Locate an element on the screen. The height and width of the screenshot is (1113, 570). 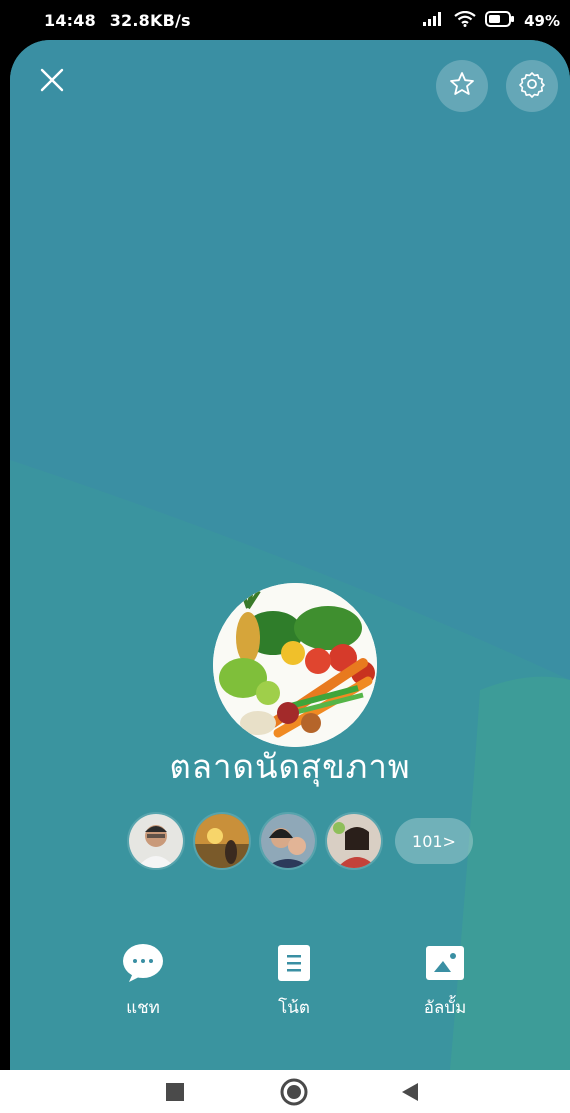
status-left: 14:48 32.8KB/s is located at coordinates (117, 20).